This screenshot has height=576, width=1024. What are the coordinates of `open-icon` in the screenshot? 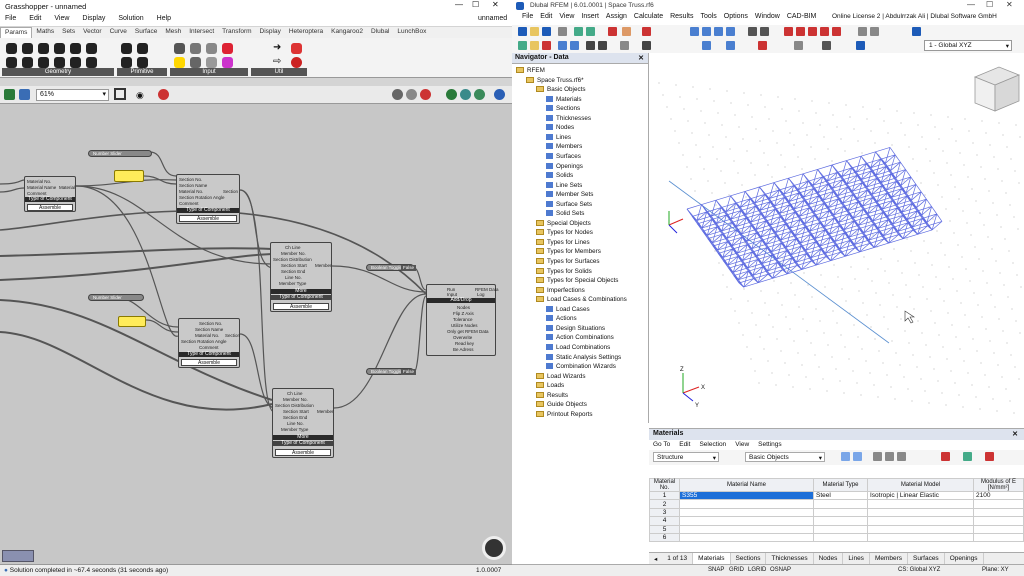 It's located at (24, 94).